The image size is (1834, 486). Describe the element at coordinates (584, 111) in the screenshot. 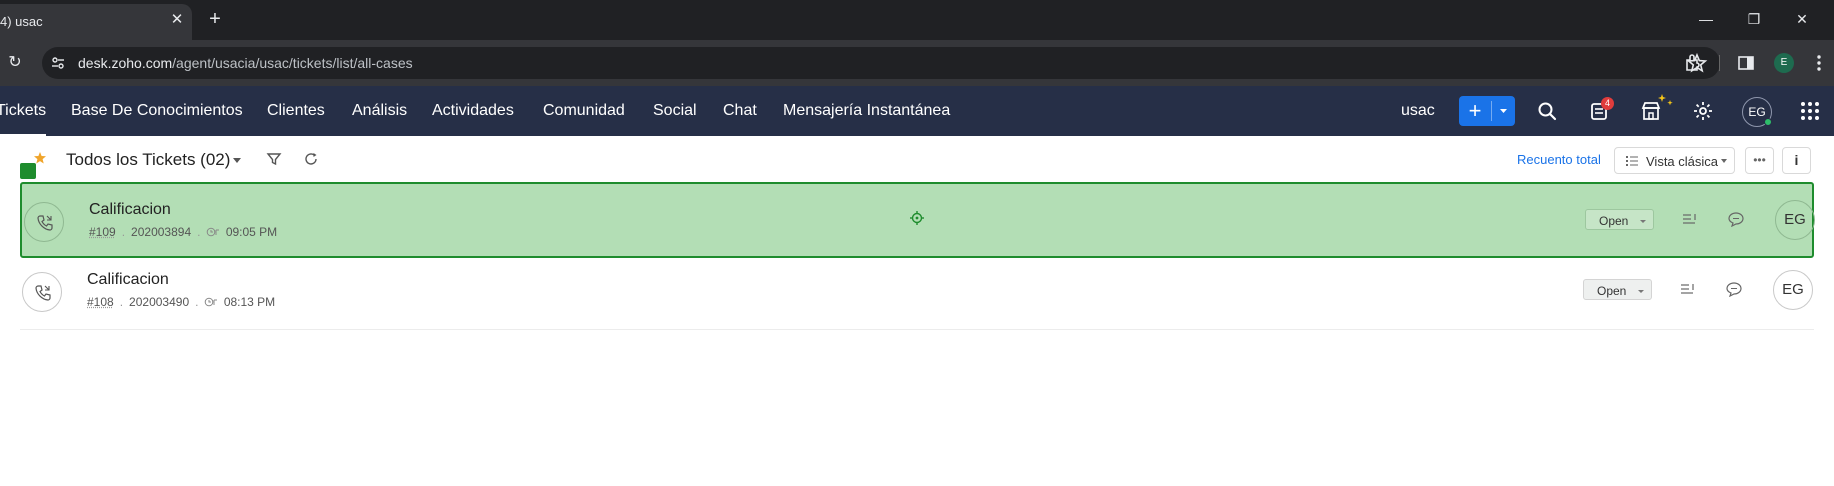

I see `nav-tab-community: Comunidad` at that location.